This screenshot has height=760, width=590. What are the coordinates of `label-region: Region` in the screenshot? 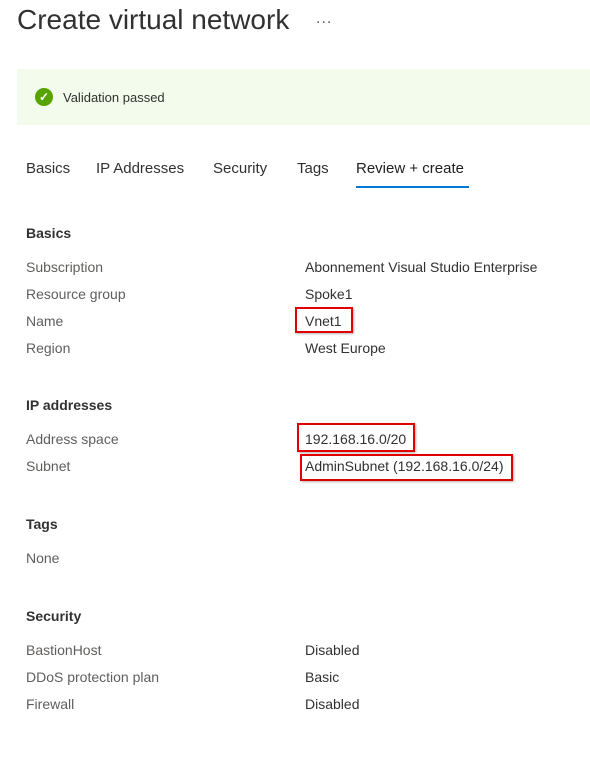 It's located at (48, 348).